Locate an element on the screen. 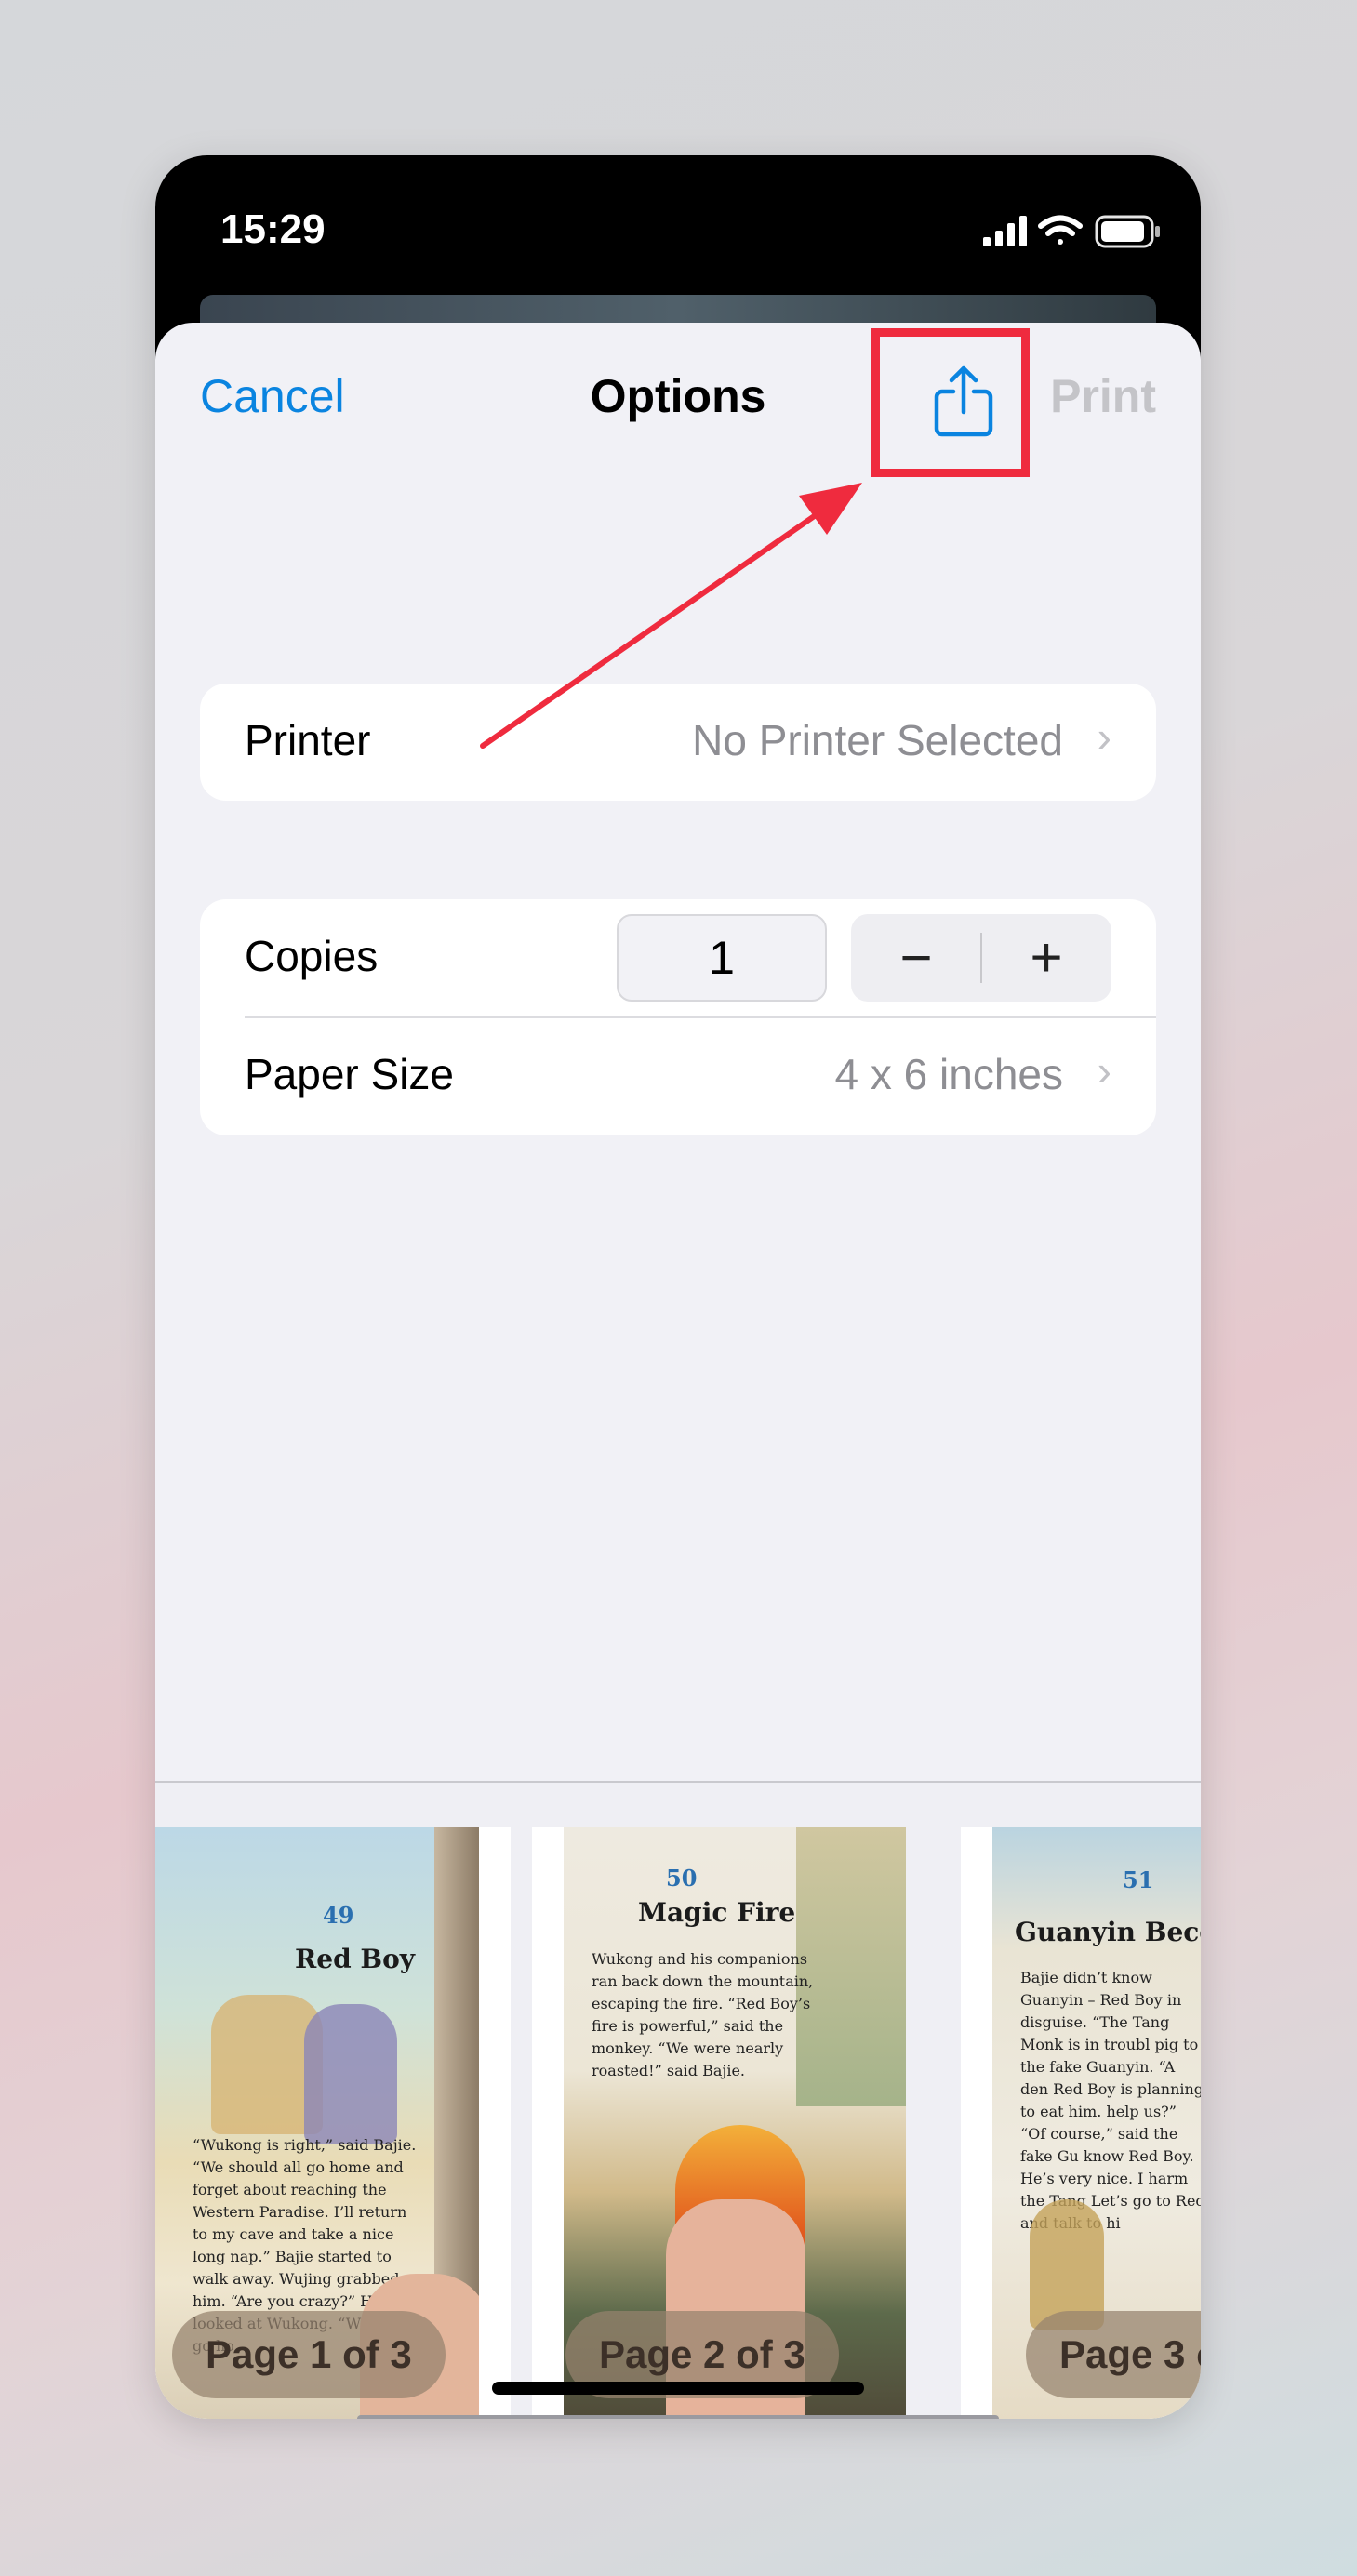 The height and width of the screenshot is (2576, 1357). copies-field: 1 is located at coordinates (722, 958).